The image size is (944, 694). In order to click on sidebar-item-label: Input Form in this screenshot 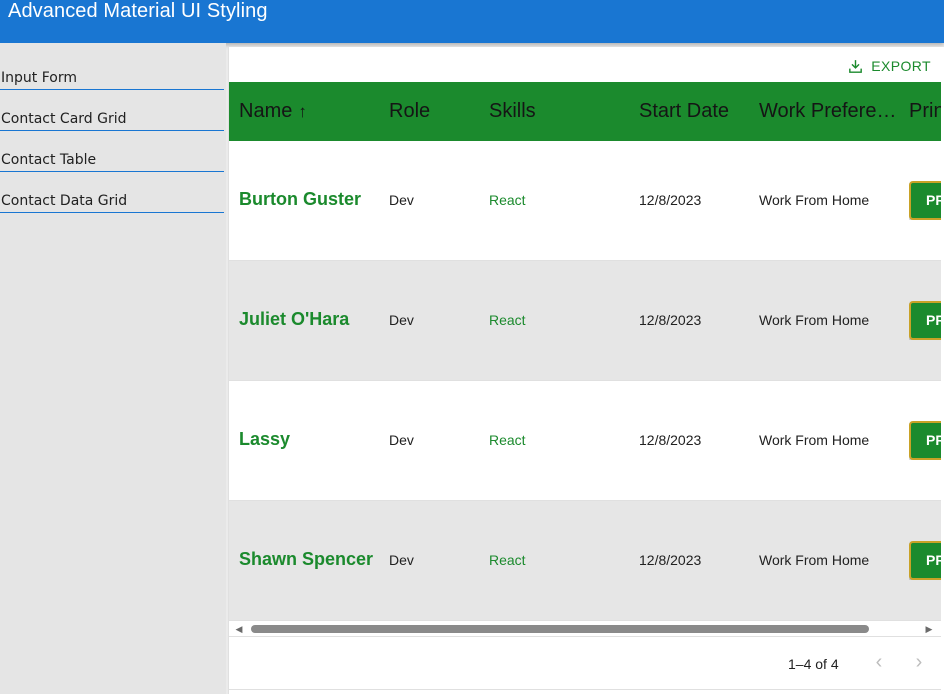, I will do `click(39, 78)`.